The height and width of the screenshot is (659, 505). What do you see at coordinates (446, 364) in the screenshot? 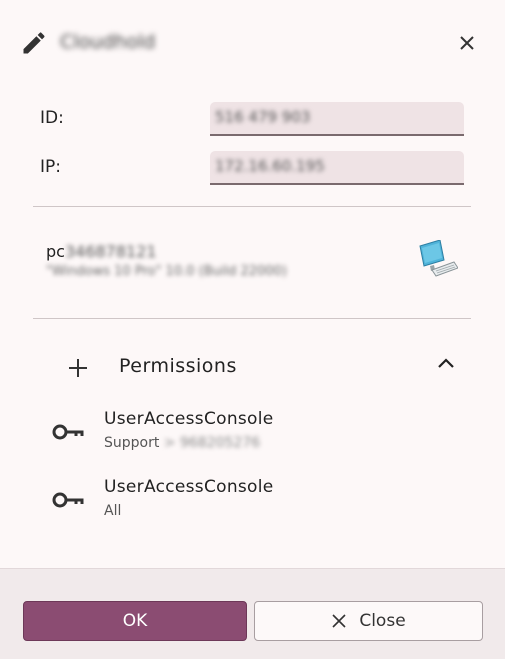
I see `chevron-up-icon` at bounding box center [446, 364].